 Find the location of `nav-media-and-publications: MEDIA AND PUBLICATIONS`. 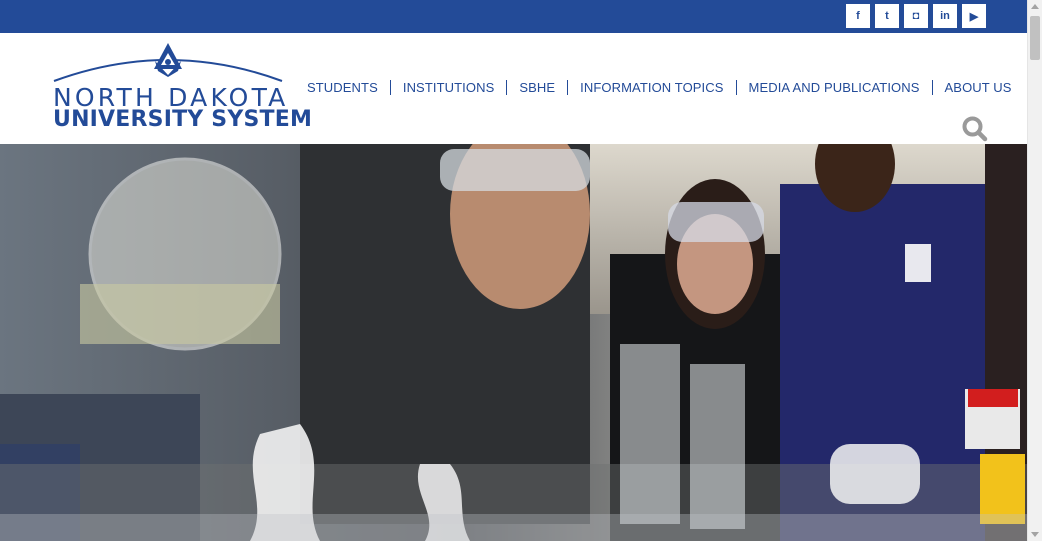

nav-media-and-publications: MEDIA AND PUBLICATIONS is located at coordinates (834, 87).